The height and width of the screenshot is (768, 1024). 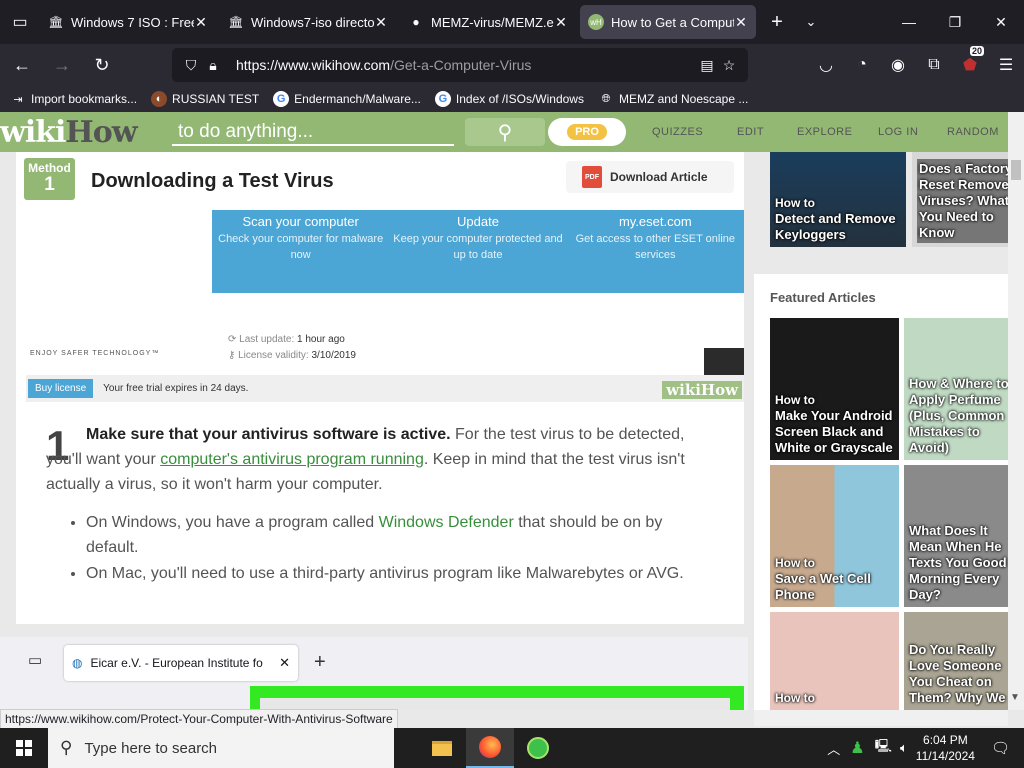 I want to click on horizontal-scrollbar, so click(x=881, y=718).